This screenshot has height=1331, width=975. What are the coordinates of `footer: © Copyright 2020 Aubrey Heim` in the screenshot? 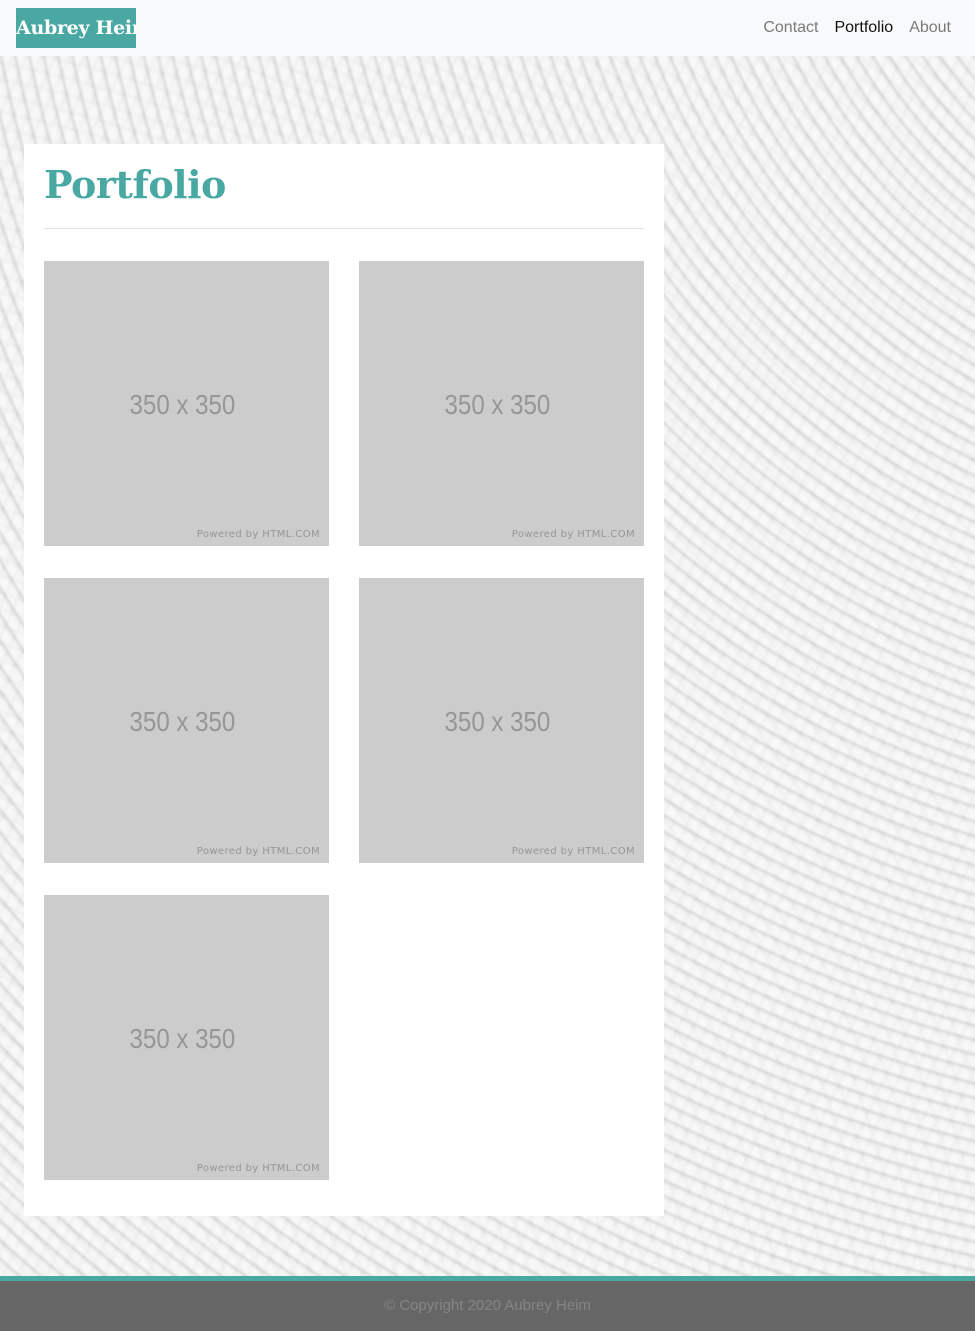 It's located at (487, 1303).